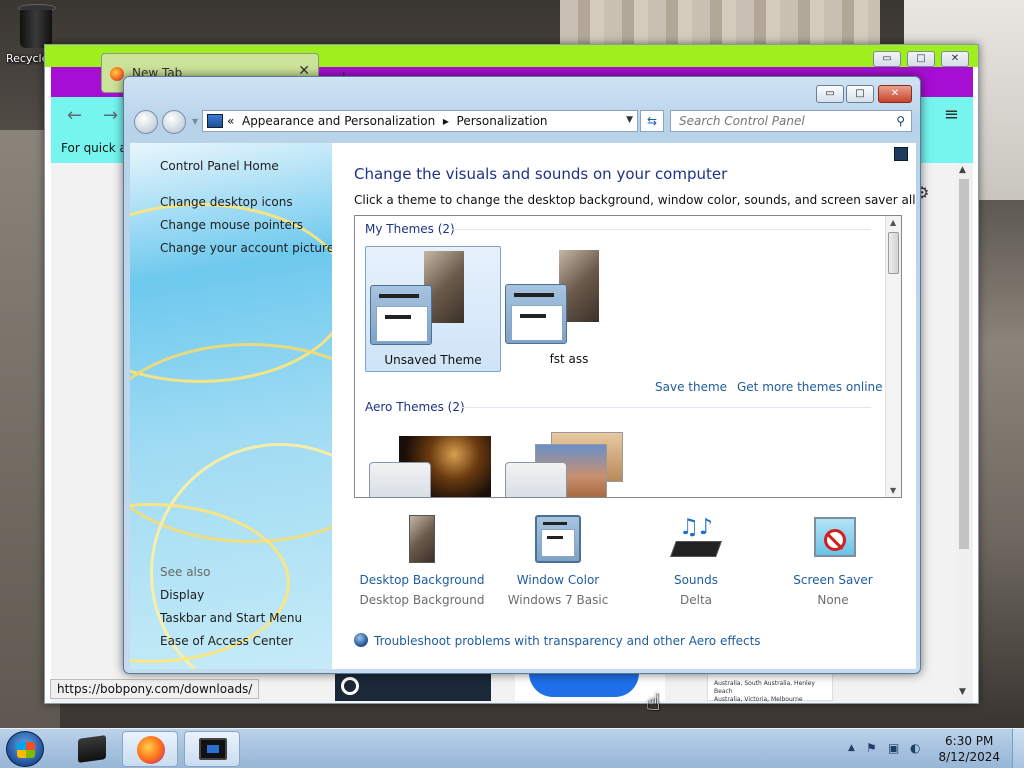 The height and width of the screenshot is (768, 1024). What do you see at coordinates (810, 387) in the screenshot?
I see `get-more-themes-link: Get more themes online` at bounding box center [810, 387].